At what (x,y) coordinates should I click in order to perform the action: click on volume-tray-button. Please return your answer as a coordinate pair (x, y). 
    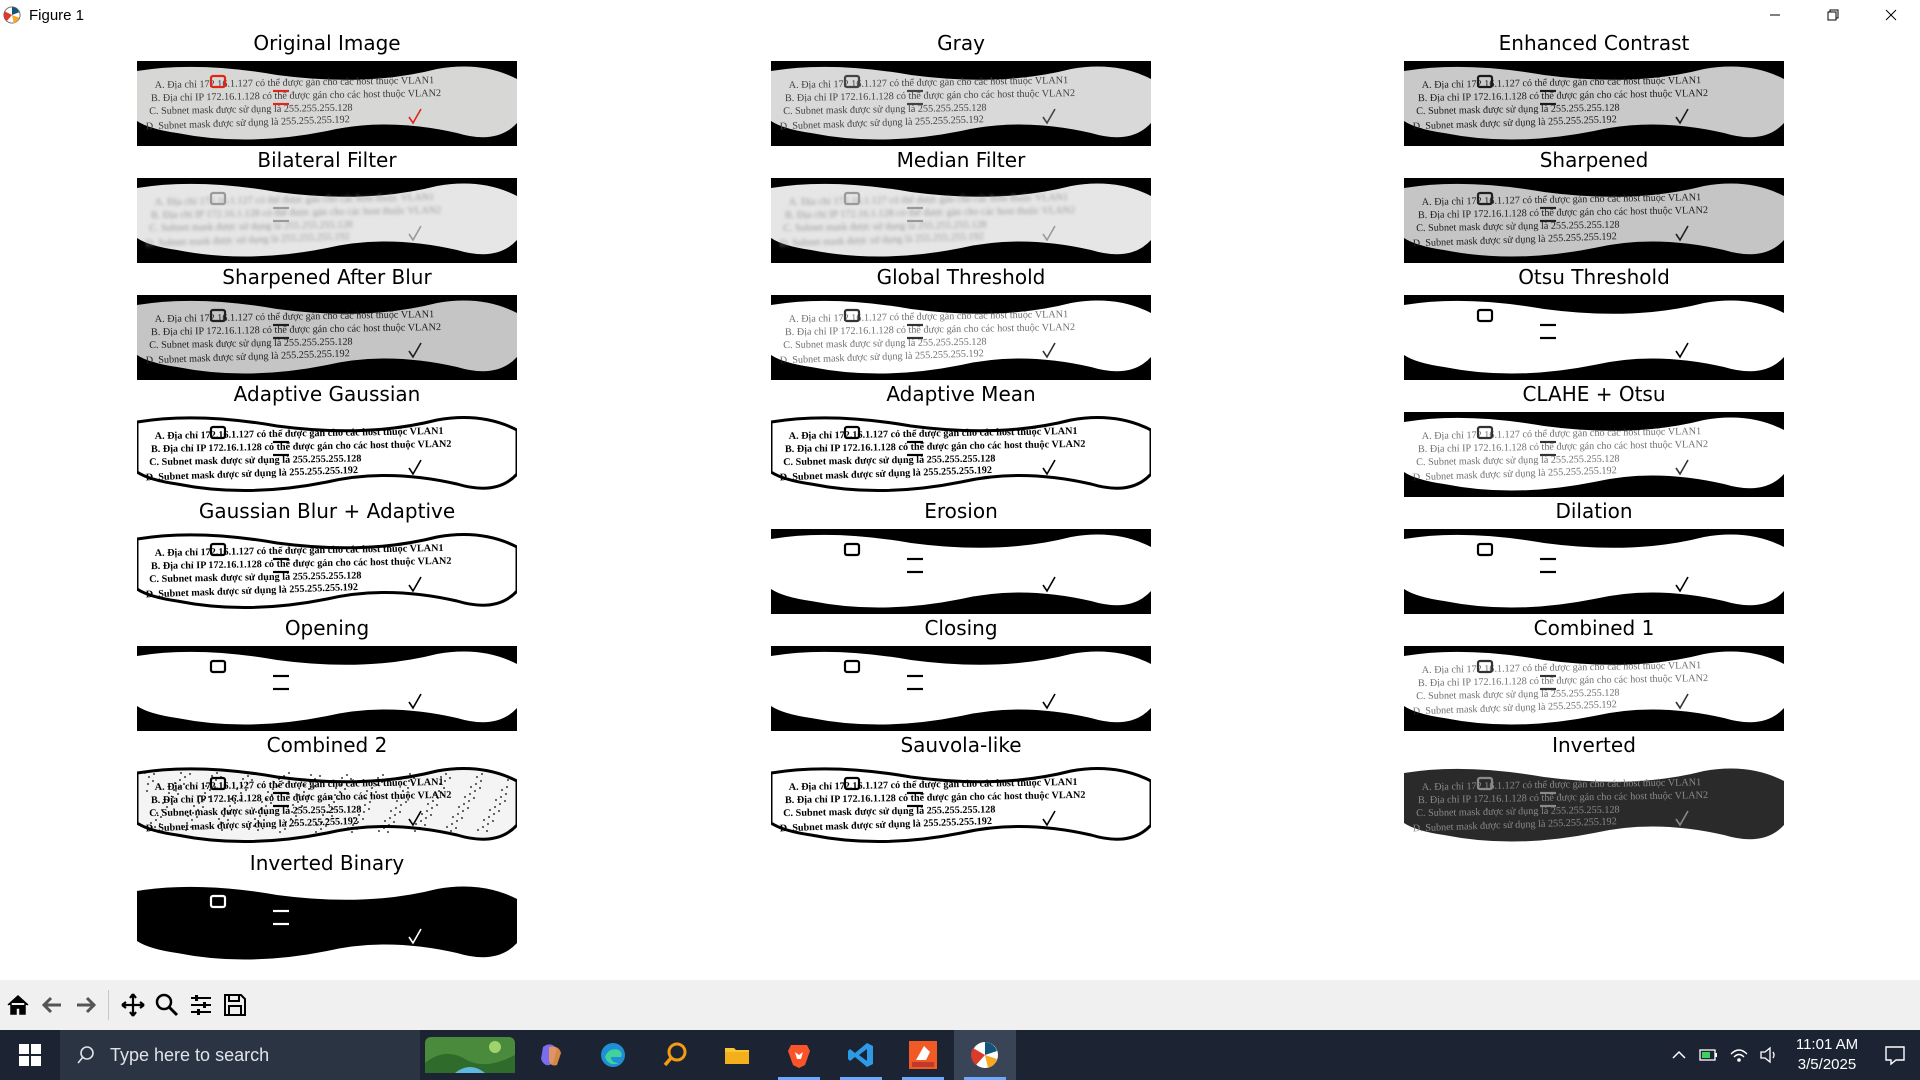
    Looking at the image, I should click on (1769, 1055).